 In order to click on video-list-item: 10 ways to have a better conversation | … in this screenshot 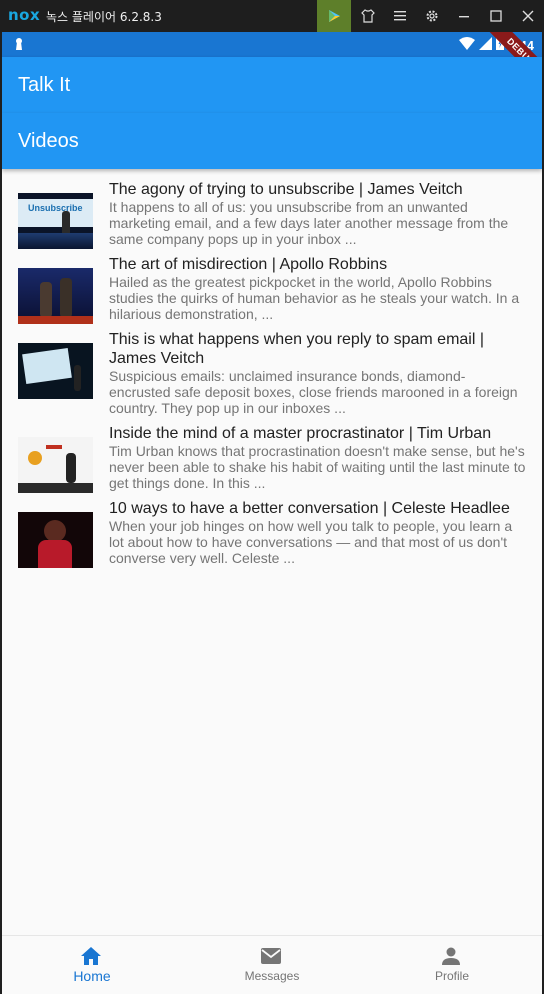, I will do `click(272, 536)`.